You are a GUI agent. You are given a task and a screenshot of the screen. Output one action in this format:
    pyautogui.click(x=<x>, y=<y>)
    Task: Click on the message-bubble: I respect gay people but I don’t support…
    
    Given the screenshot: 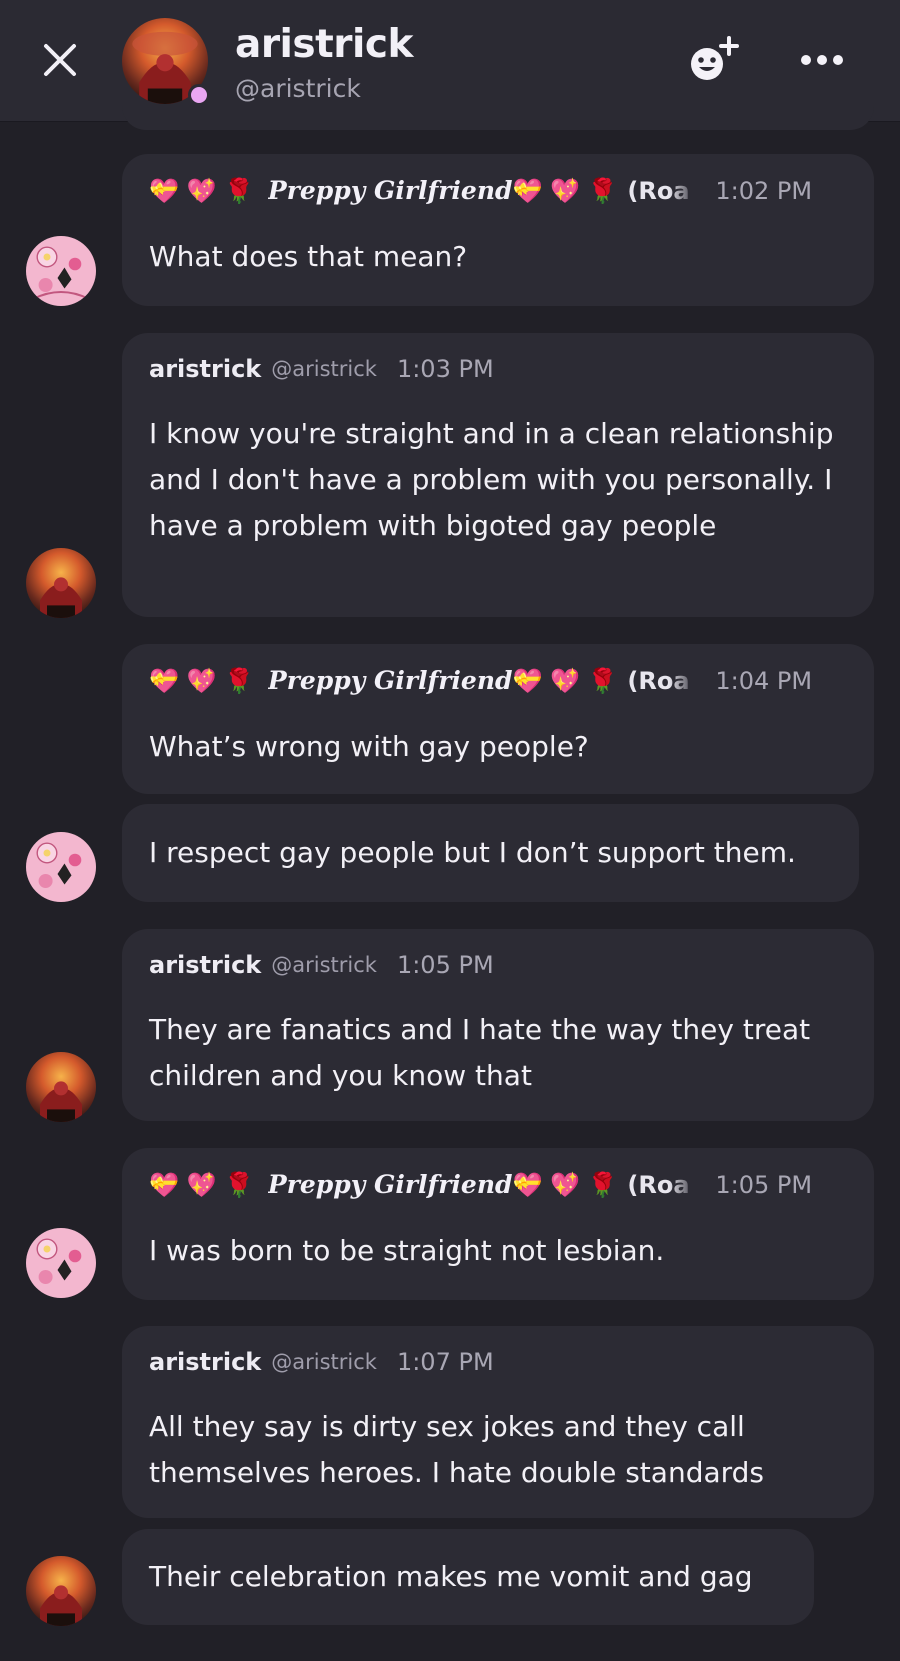 What is the action you would take?
    pyautogui.click(x=490, y=853)
    